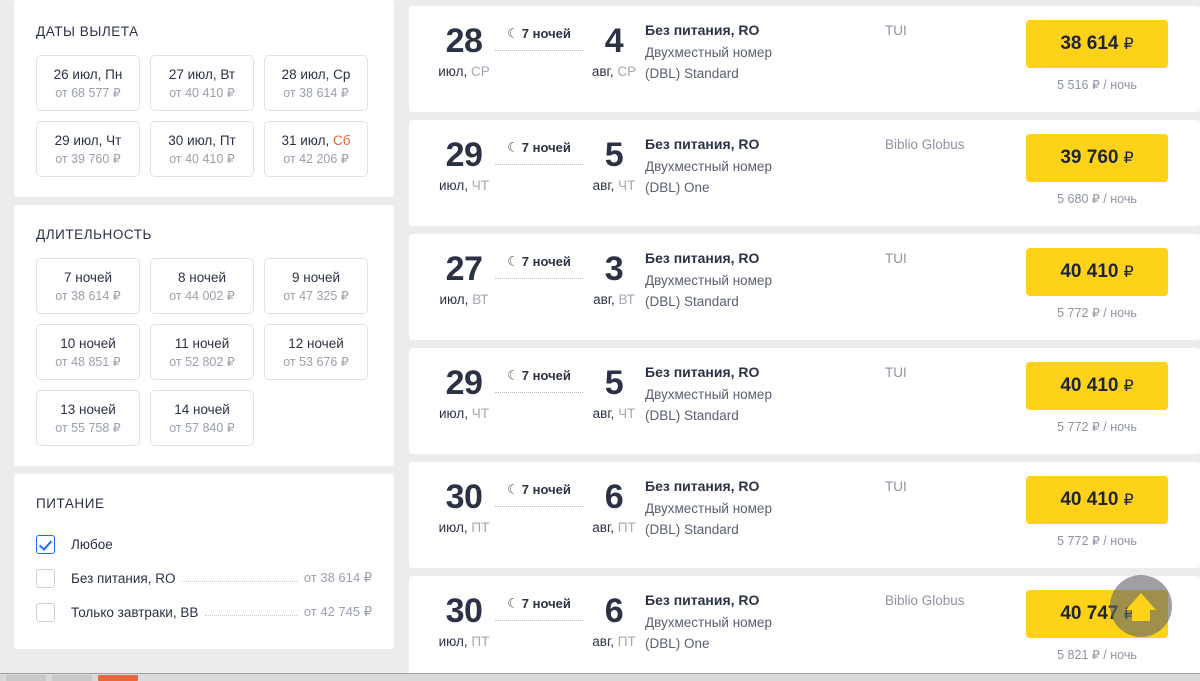 The width and height of the screenshot is (1200, 681). What do you see at coordinates (202, 427) in the screenshot?
I see `duration-price: от 57 840 ₽` at bounding box center [202, 427].